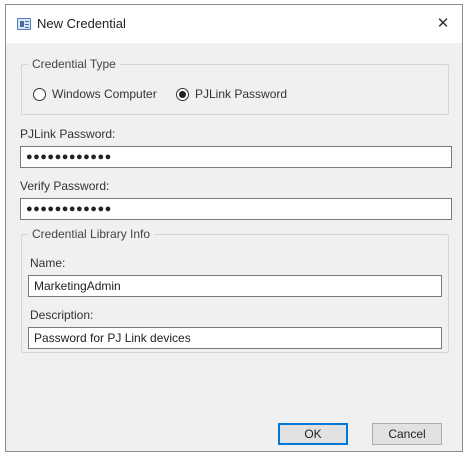 This screenshot has height=456, width=468. I want to click on radio-windows-computer-indicator, so click(39, 94).